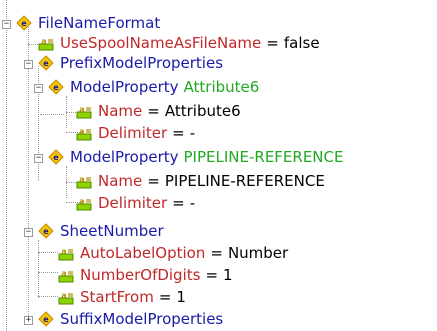 The image size is (437, 331). I want to click on tree-node-attr-autolabeloption: a AutoLabelOption = Number, so click(173, 253).